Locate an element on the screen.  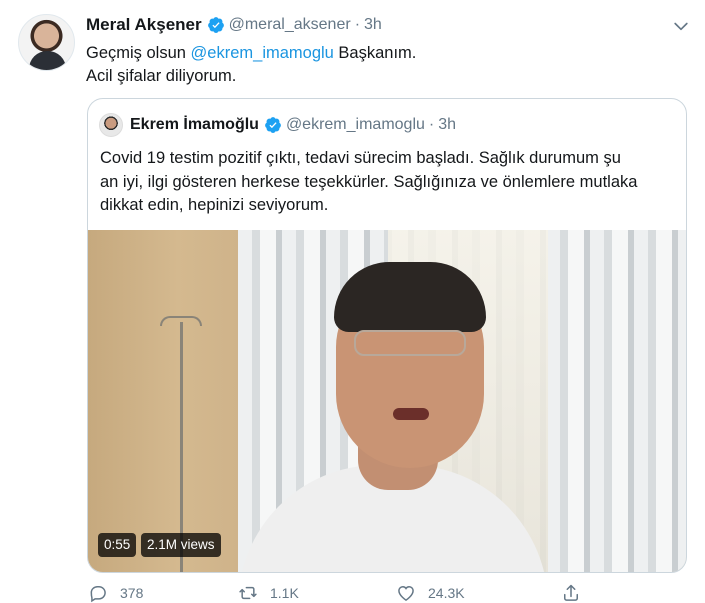
tweet-text-after-mention: Başkanım. is located at coordinates (375, 53).